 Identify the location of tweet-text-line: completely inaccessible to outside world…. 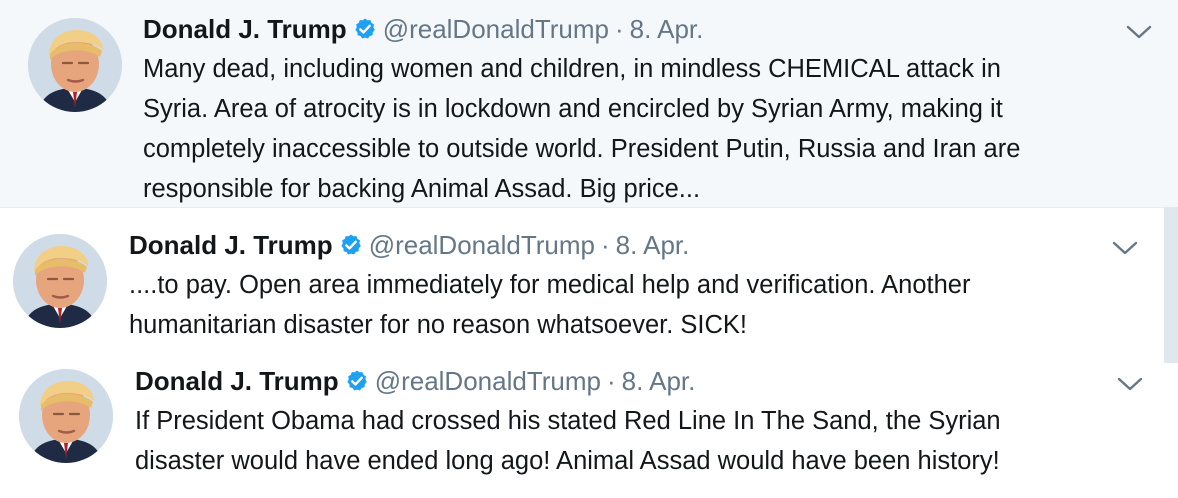
(582, 149).